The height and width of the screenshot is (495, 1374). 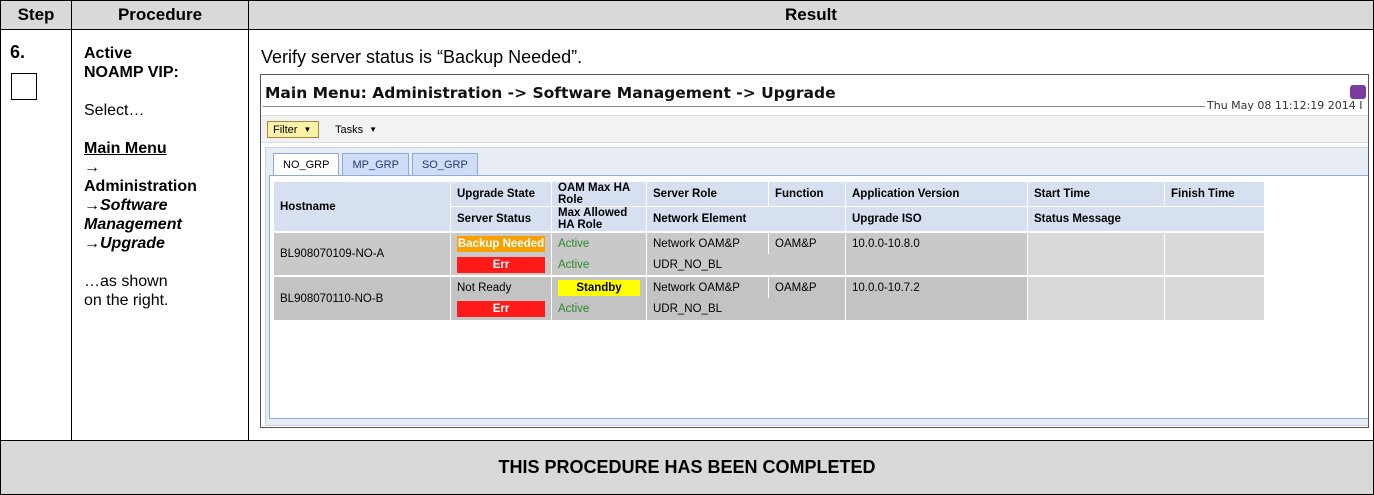 I want to click on filter-label: Filter, so click(x=285, y=129).